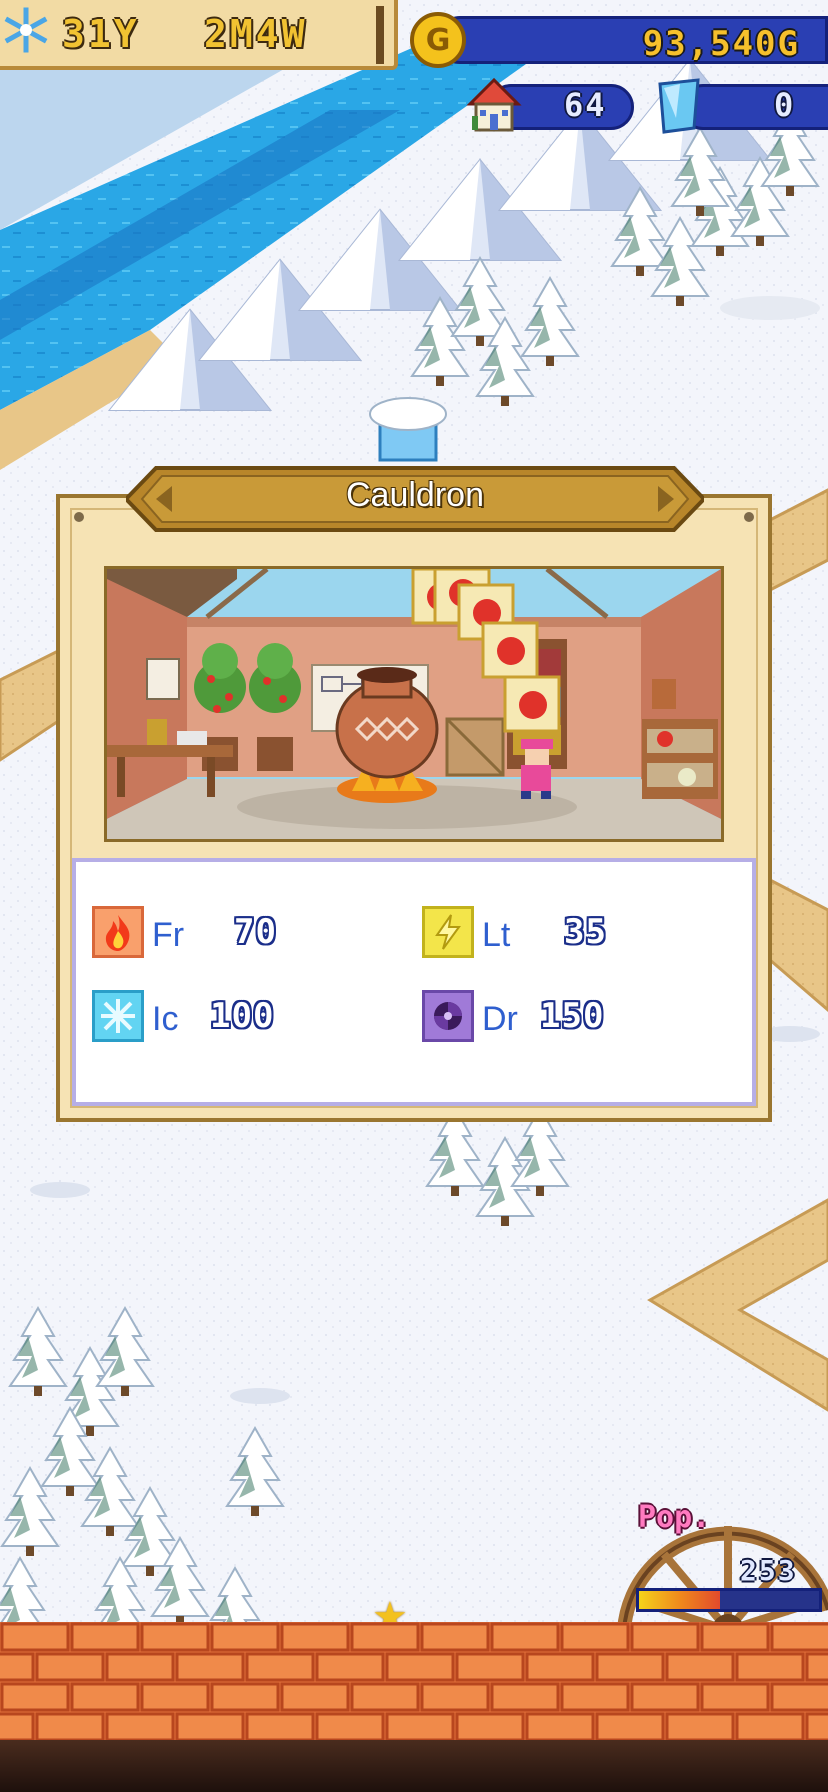 Image resolution: width=828 pixels, height=1792 pixels. Describe the element at coordinates (118, 1016) in the screenshot. I see `ice-icon` at that location.